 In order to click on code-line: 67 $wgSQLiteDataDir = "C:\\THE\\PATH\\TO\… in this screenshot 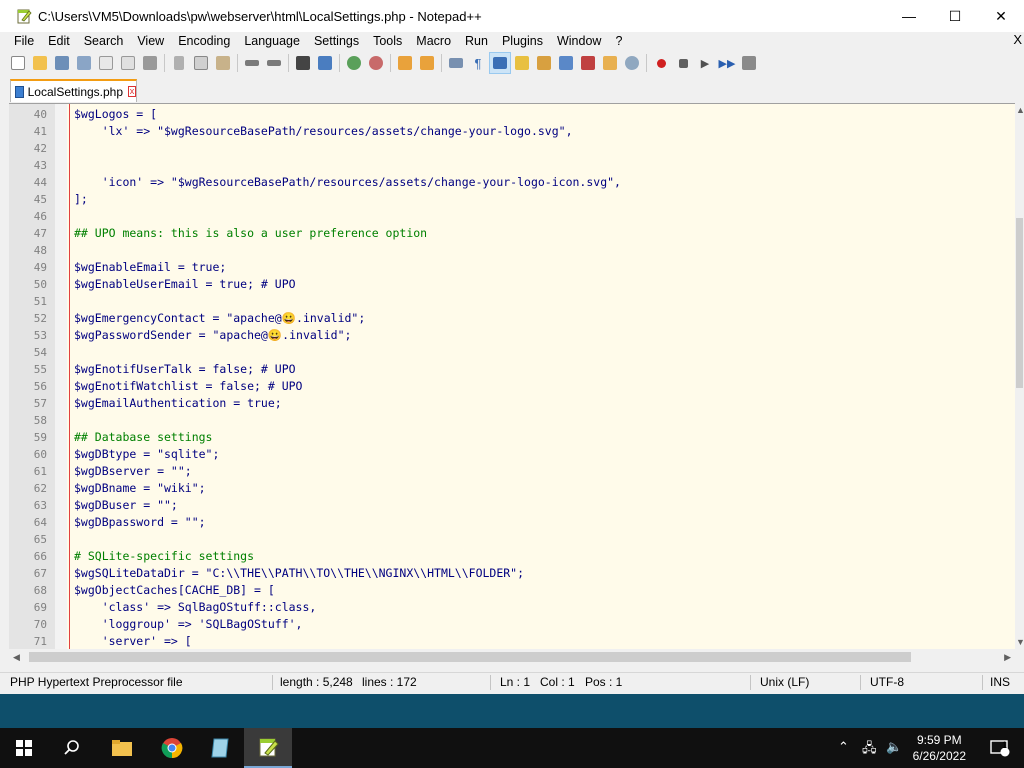, I will do `click(512, 573)`.